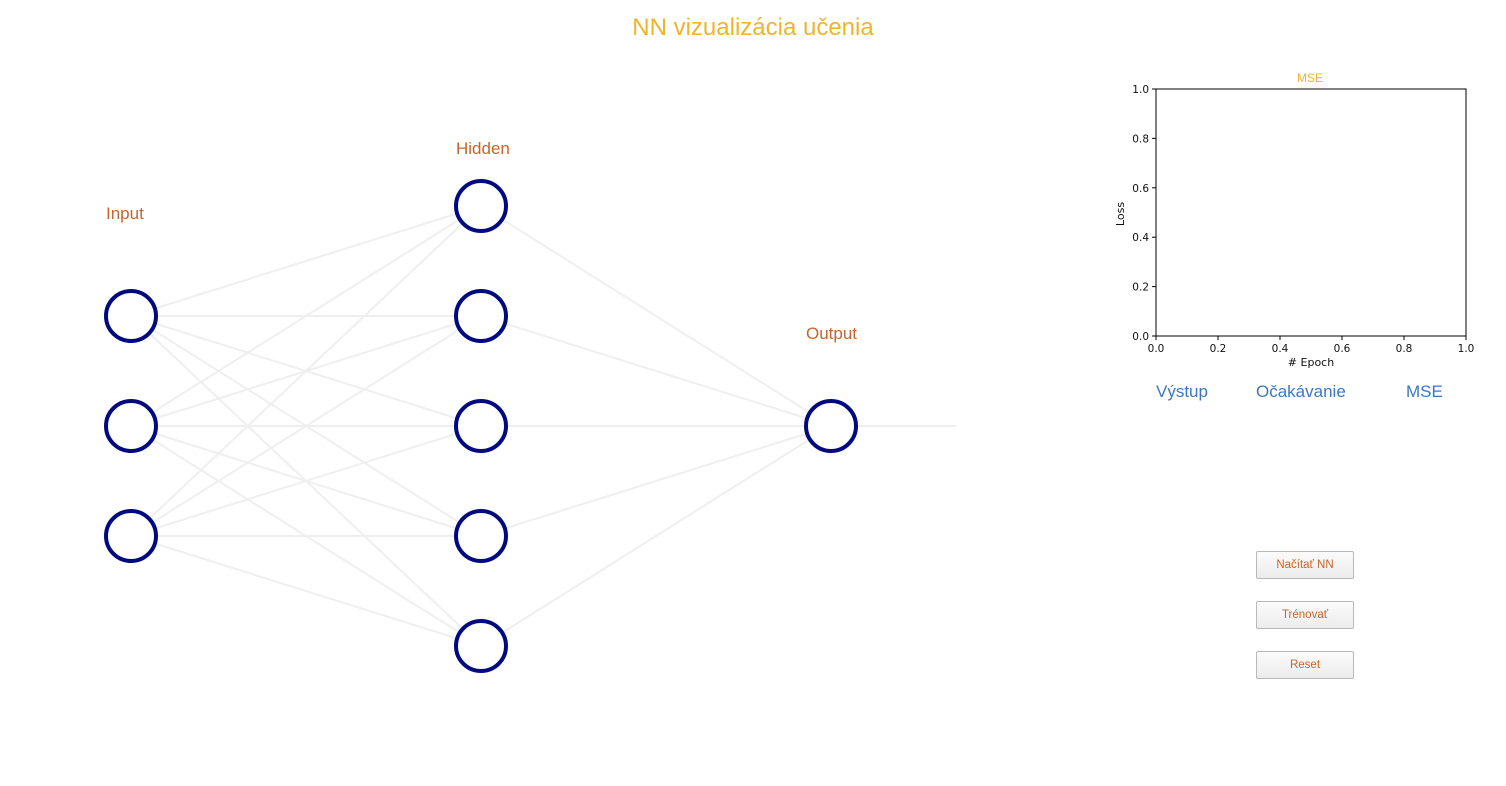  What do you see at coordinates (1305, 665) in the screenshot?
I see `reset-button: Reset` at bounding box center [1305, 665].